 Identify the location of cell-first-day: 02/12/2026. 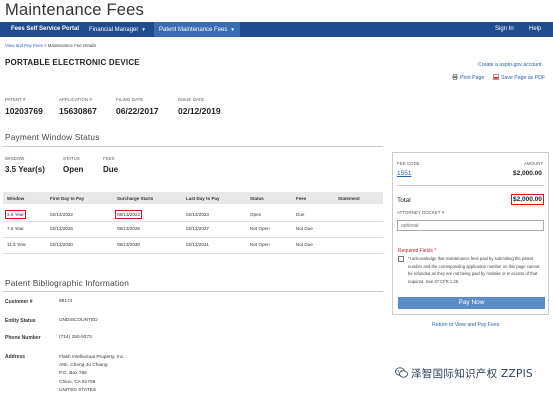
(61, 228).